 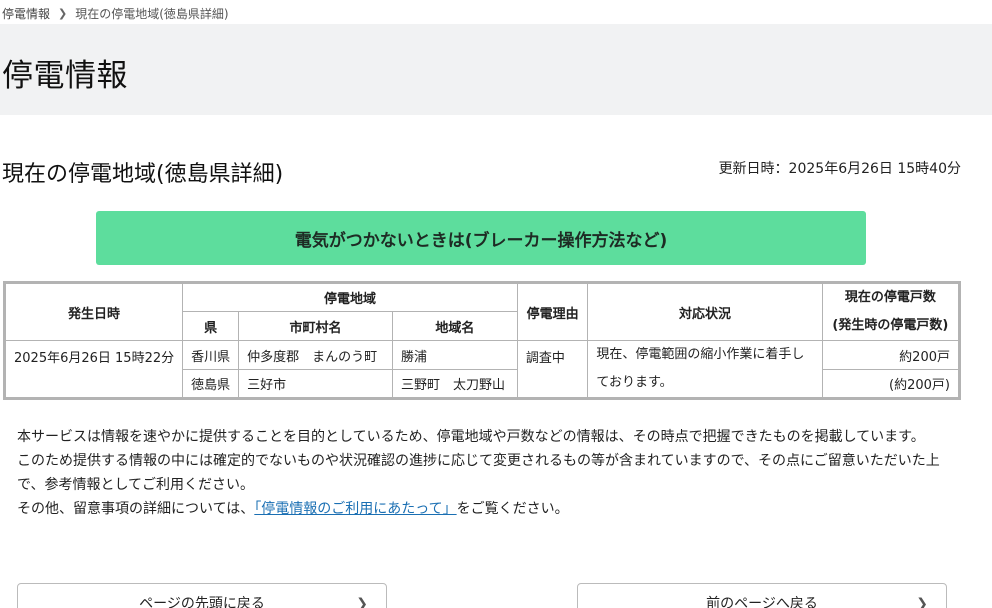 What do you see at coordinates (315, 326) in the screenshot?
I see `header-municipality: 市町村名` at bounding box center [315, 326].